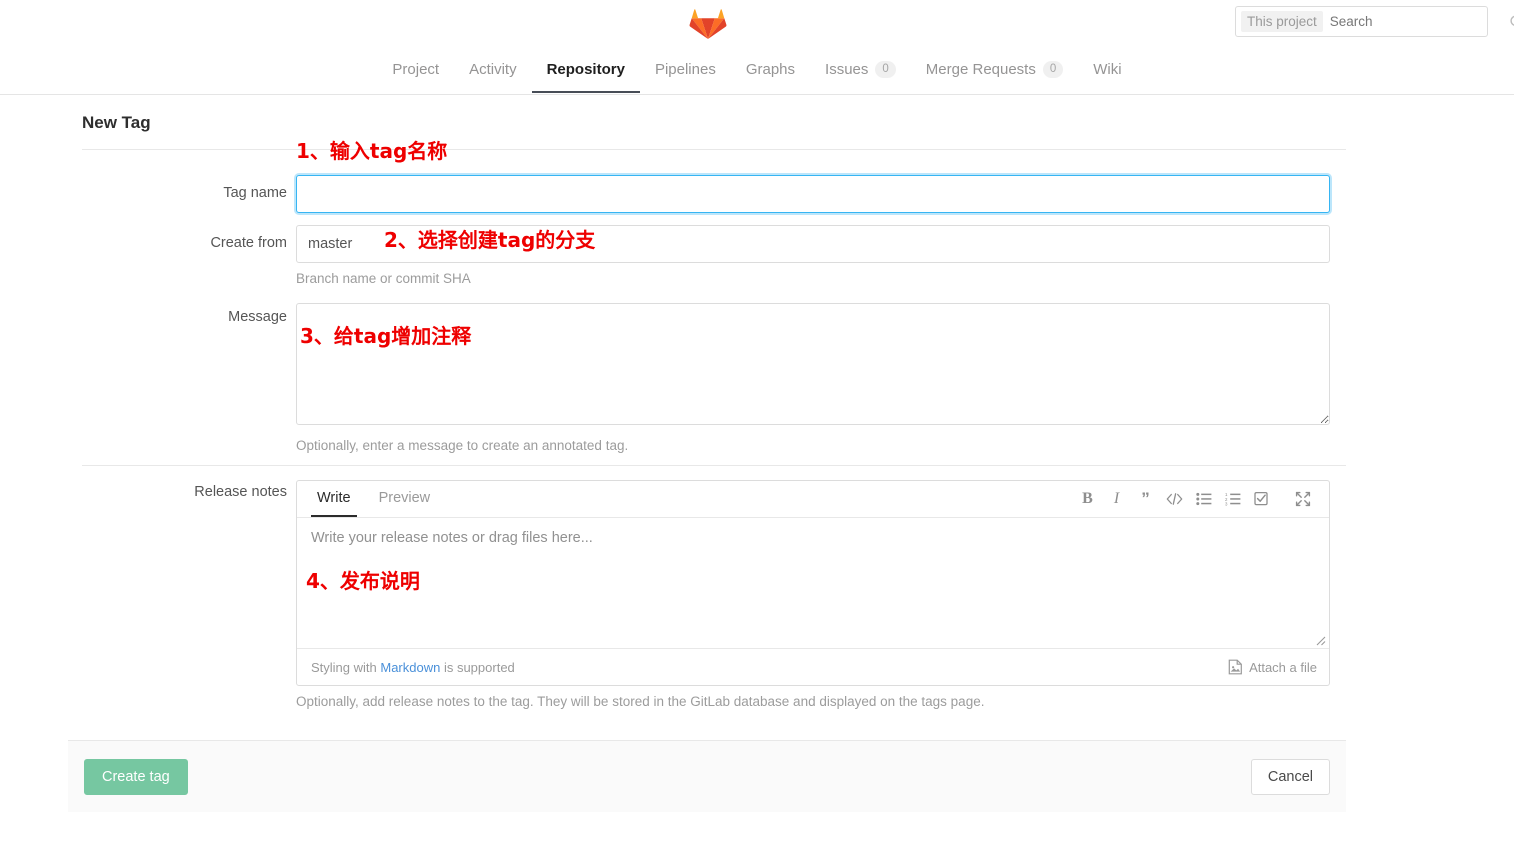 This screenshot has height=848, width=1514. What do you see at coordinates (708, 22) in the screenshot?
I see `gitlab-tanuki-logo` at bounding box center [708, 22].